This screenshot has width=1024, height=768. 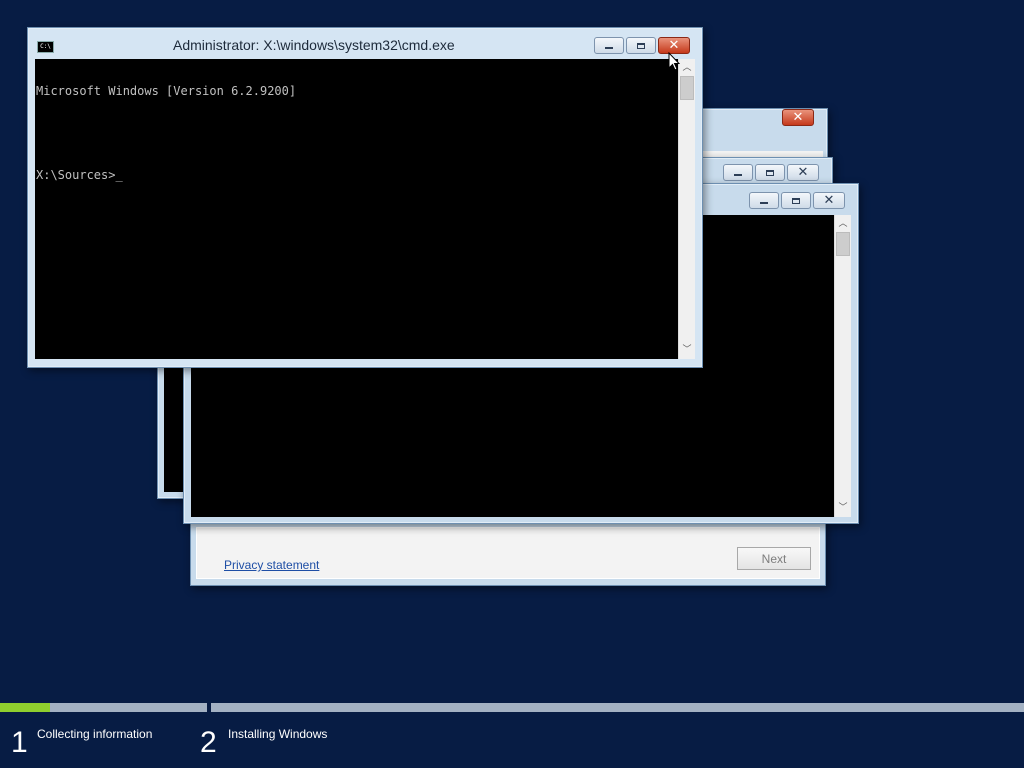 What do you see at coordinates (45, 47) in the screenshot?
I see `cmd-icon: C:\` at bounding box center [45, 47].